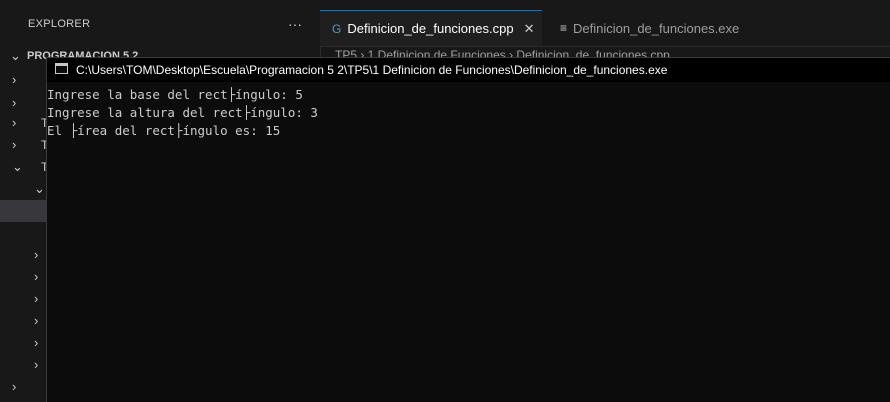  I want to click on tree-item: ⌄, so click(23, 190).